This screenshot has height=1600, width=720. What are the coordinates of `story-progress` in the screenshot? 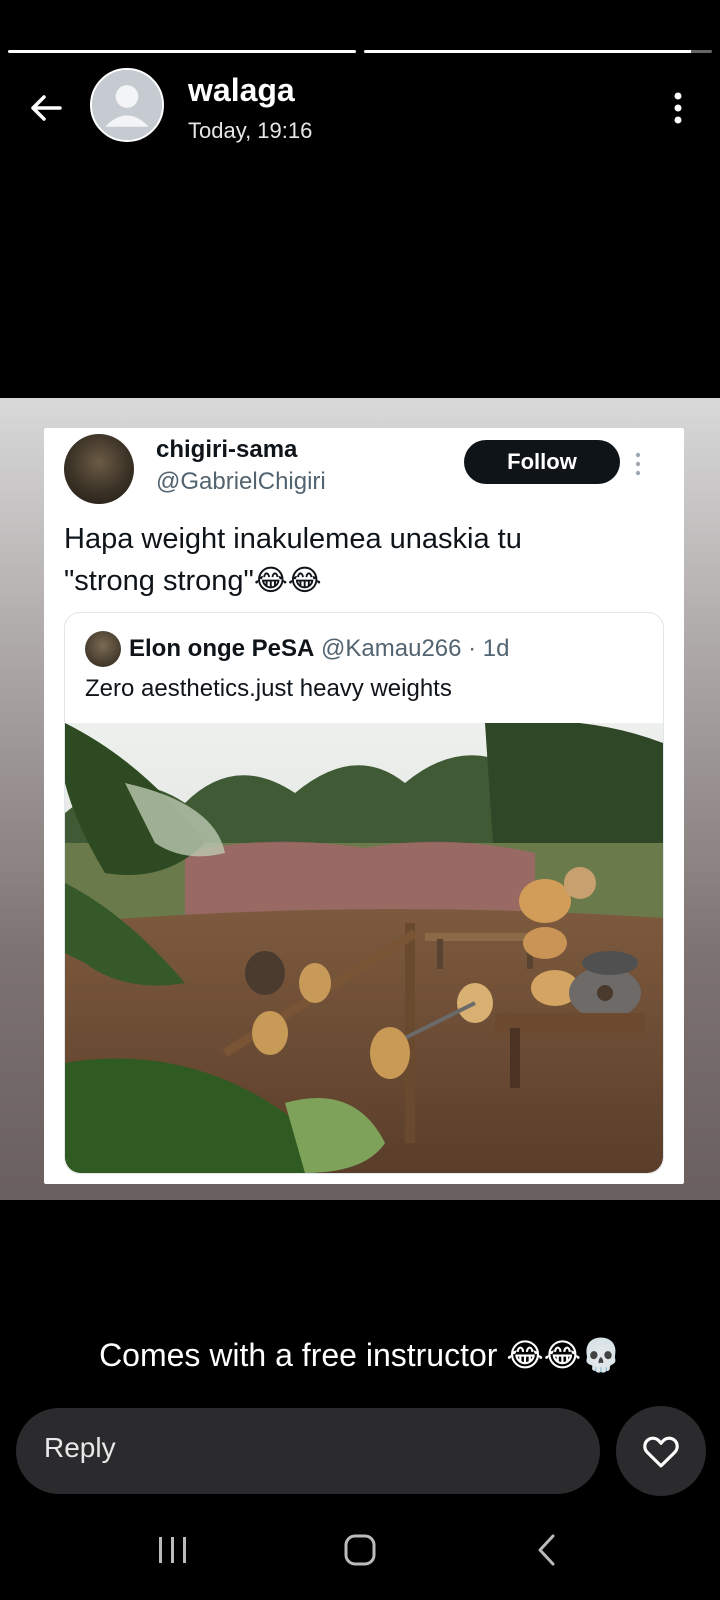 It's located at (360, 52).